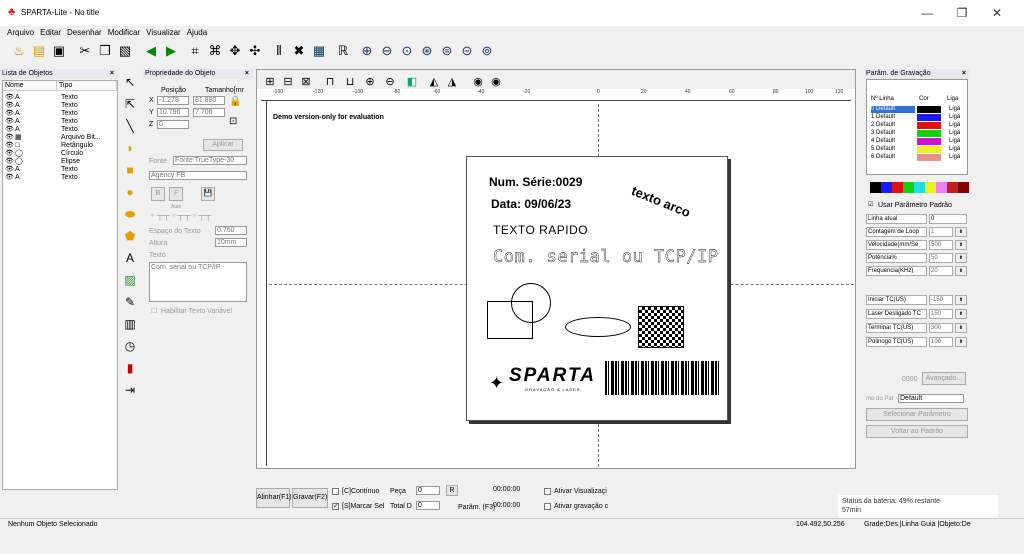 The image size is (1024, 554). Describe the element at coordinates (893, 141) in the screenshot. I see `line-row-4: 4 Default` at that location.